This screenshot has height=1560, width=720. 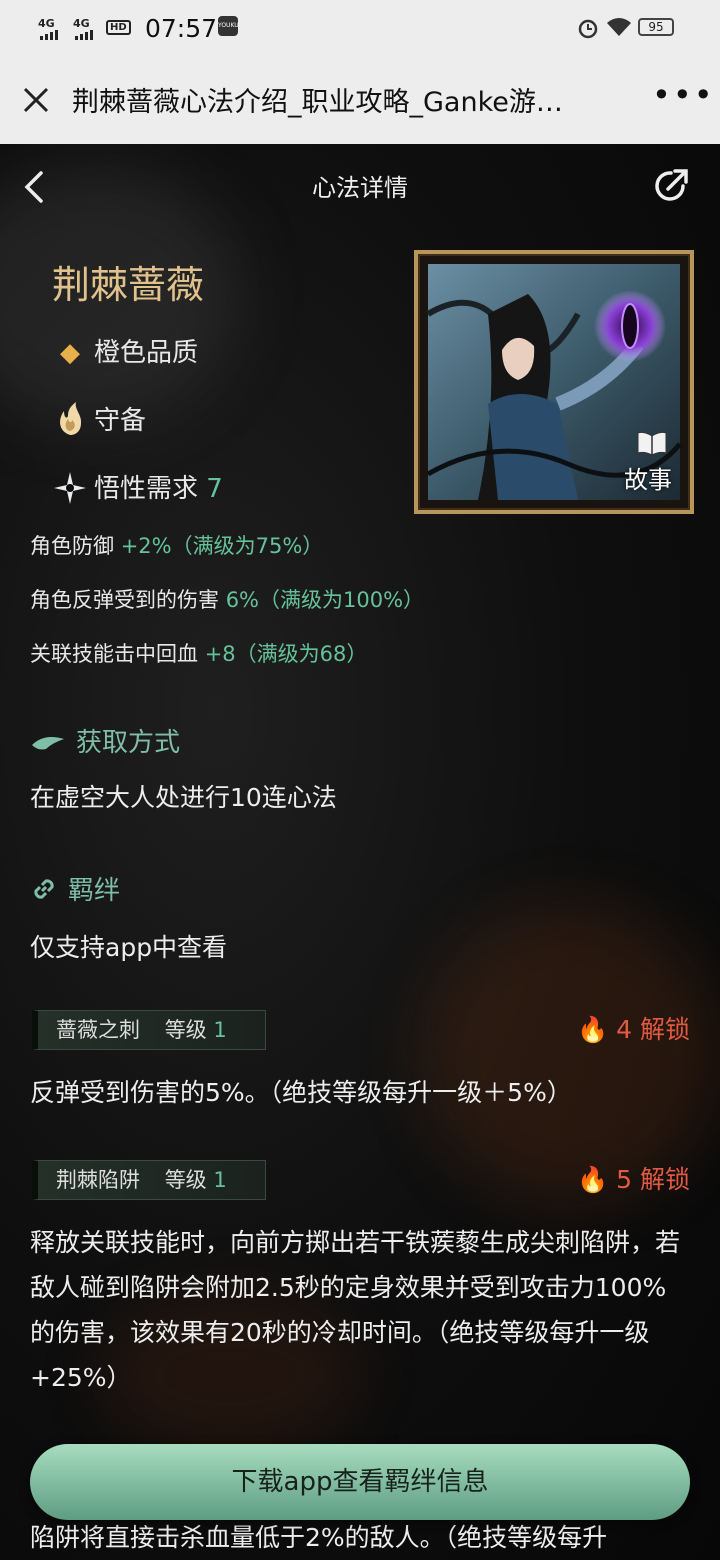 I want to click on acquire-text: 在虚空大人处进行10连心法, so click(x=183, y=797).